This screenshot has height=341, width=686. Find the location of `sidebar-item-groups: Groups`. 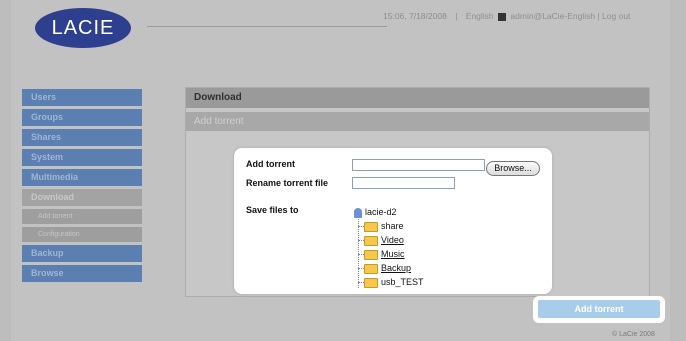

sidebar-item-groups: Groups is located at coordinates (82, 117).